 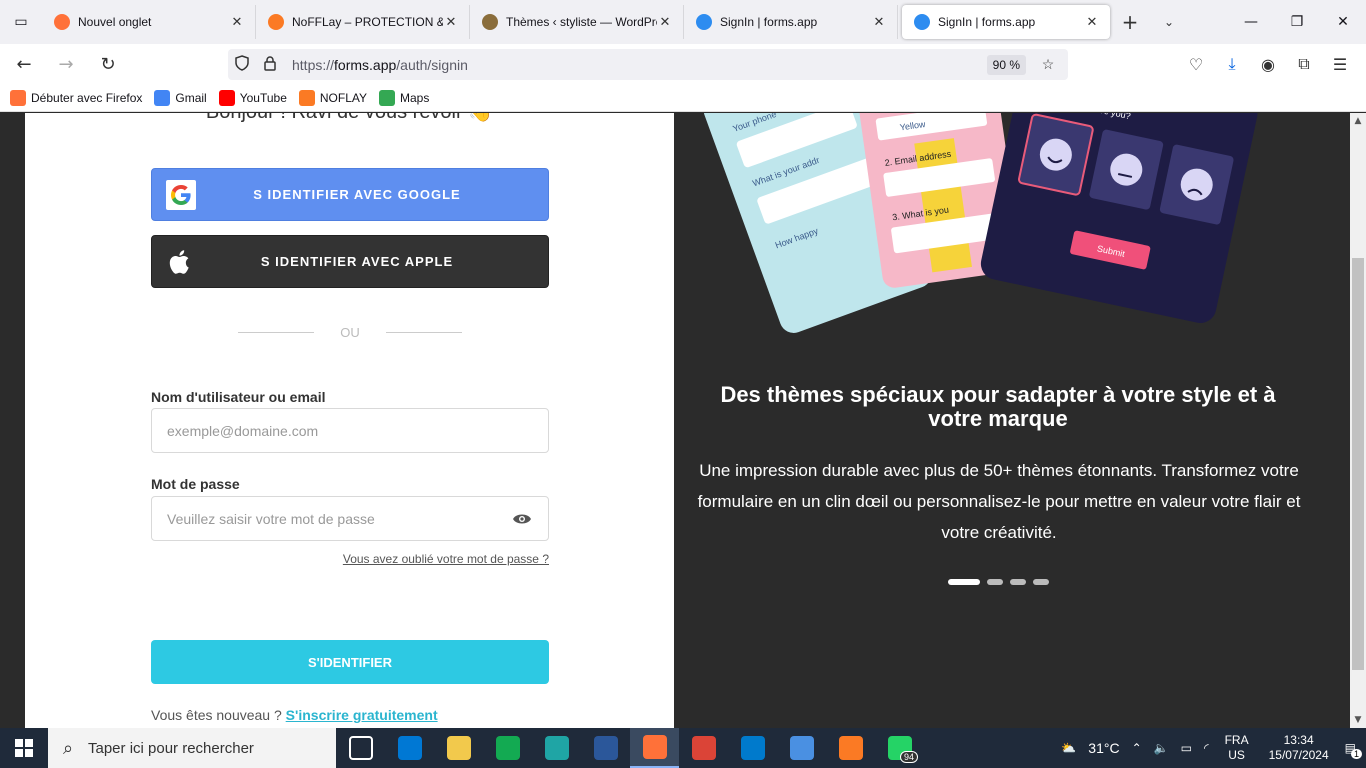 I want to click on signup-link: S'inscrire gratuitement, so click(x=362, y=715).